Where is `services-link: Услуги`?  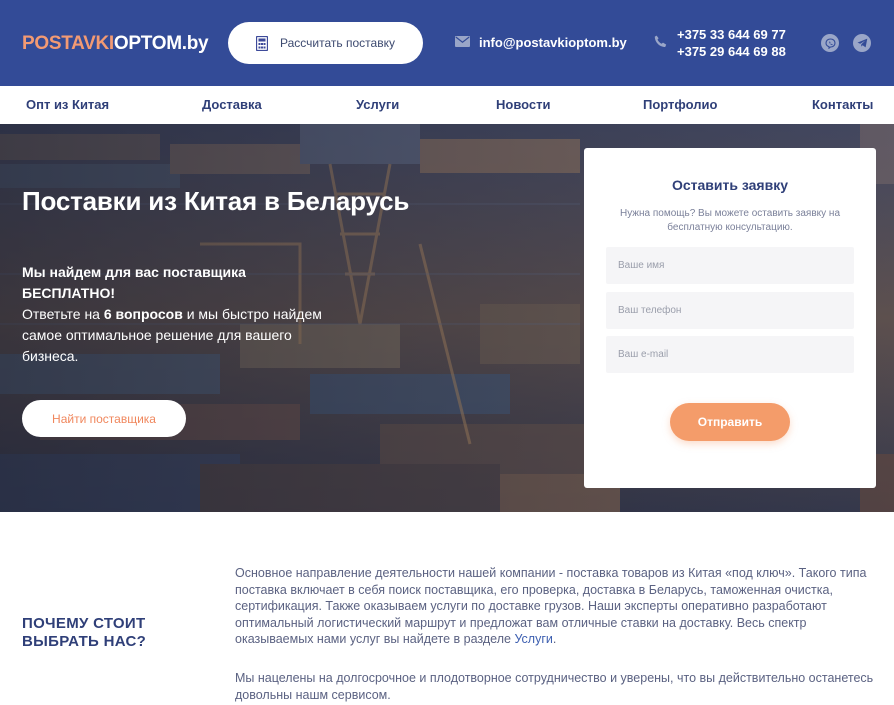
services-link: Услуги is located at coordinates (533, 639).